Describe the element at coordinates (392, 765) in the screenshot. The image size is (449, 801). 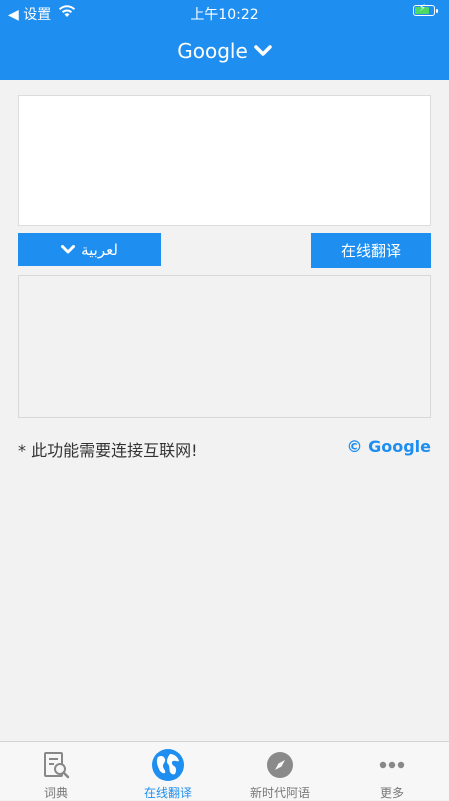
I see `more-dots-icon` at that location.